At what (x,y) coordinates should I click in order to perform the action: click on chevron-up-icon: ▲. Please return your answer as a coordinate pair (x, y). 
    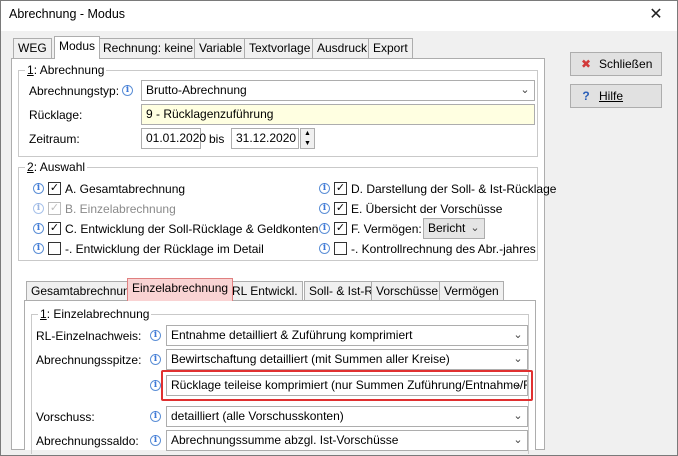
    Looking at the image, I should click on (307, 134).